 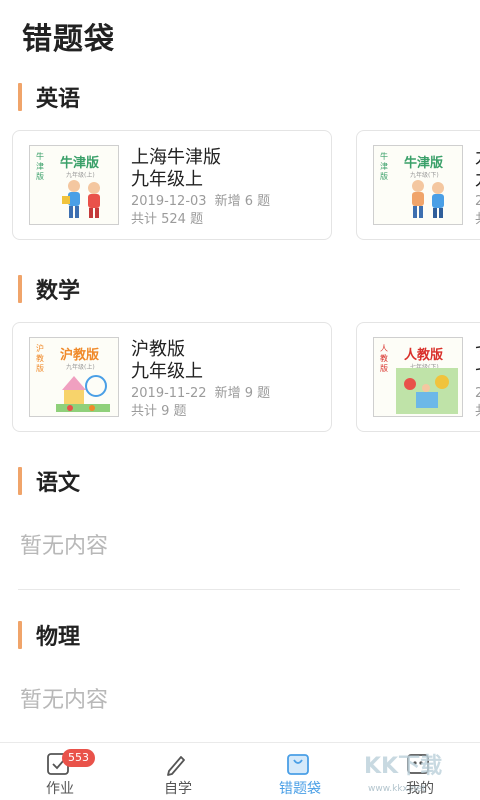 I want to click on cover-title: 人教版, so click(x=424, y=355).